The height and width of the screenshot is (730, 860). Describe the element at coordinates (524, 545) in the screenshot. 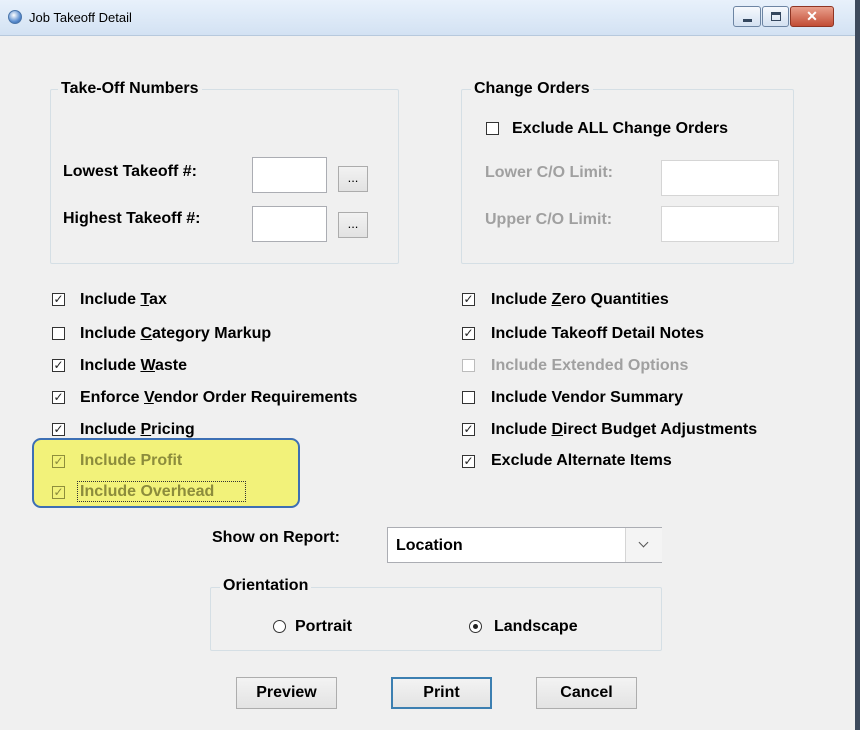

I see `show-on-report-select: Location` at that location.